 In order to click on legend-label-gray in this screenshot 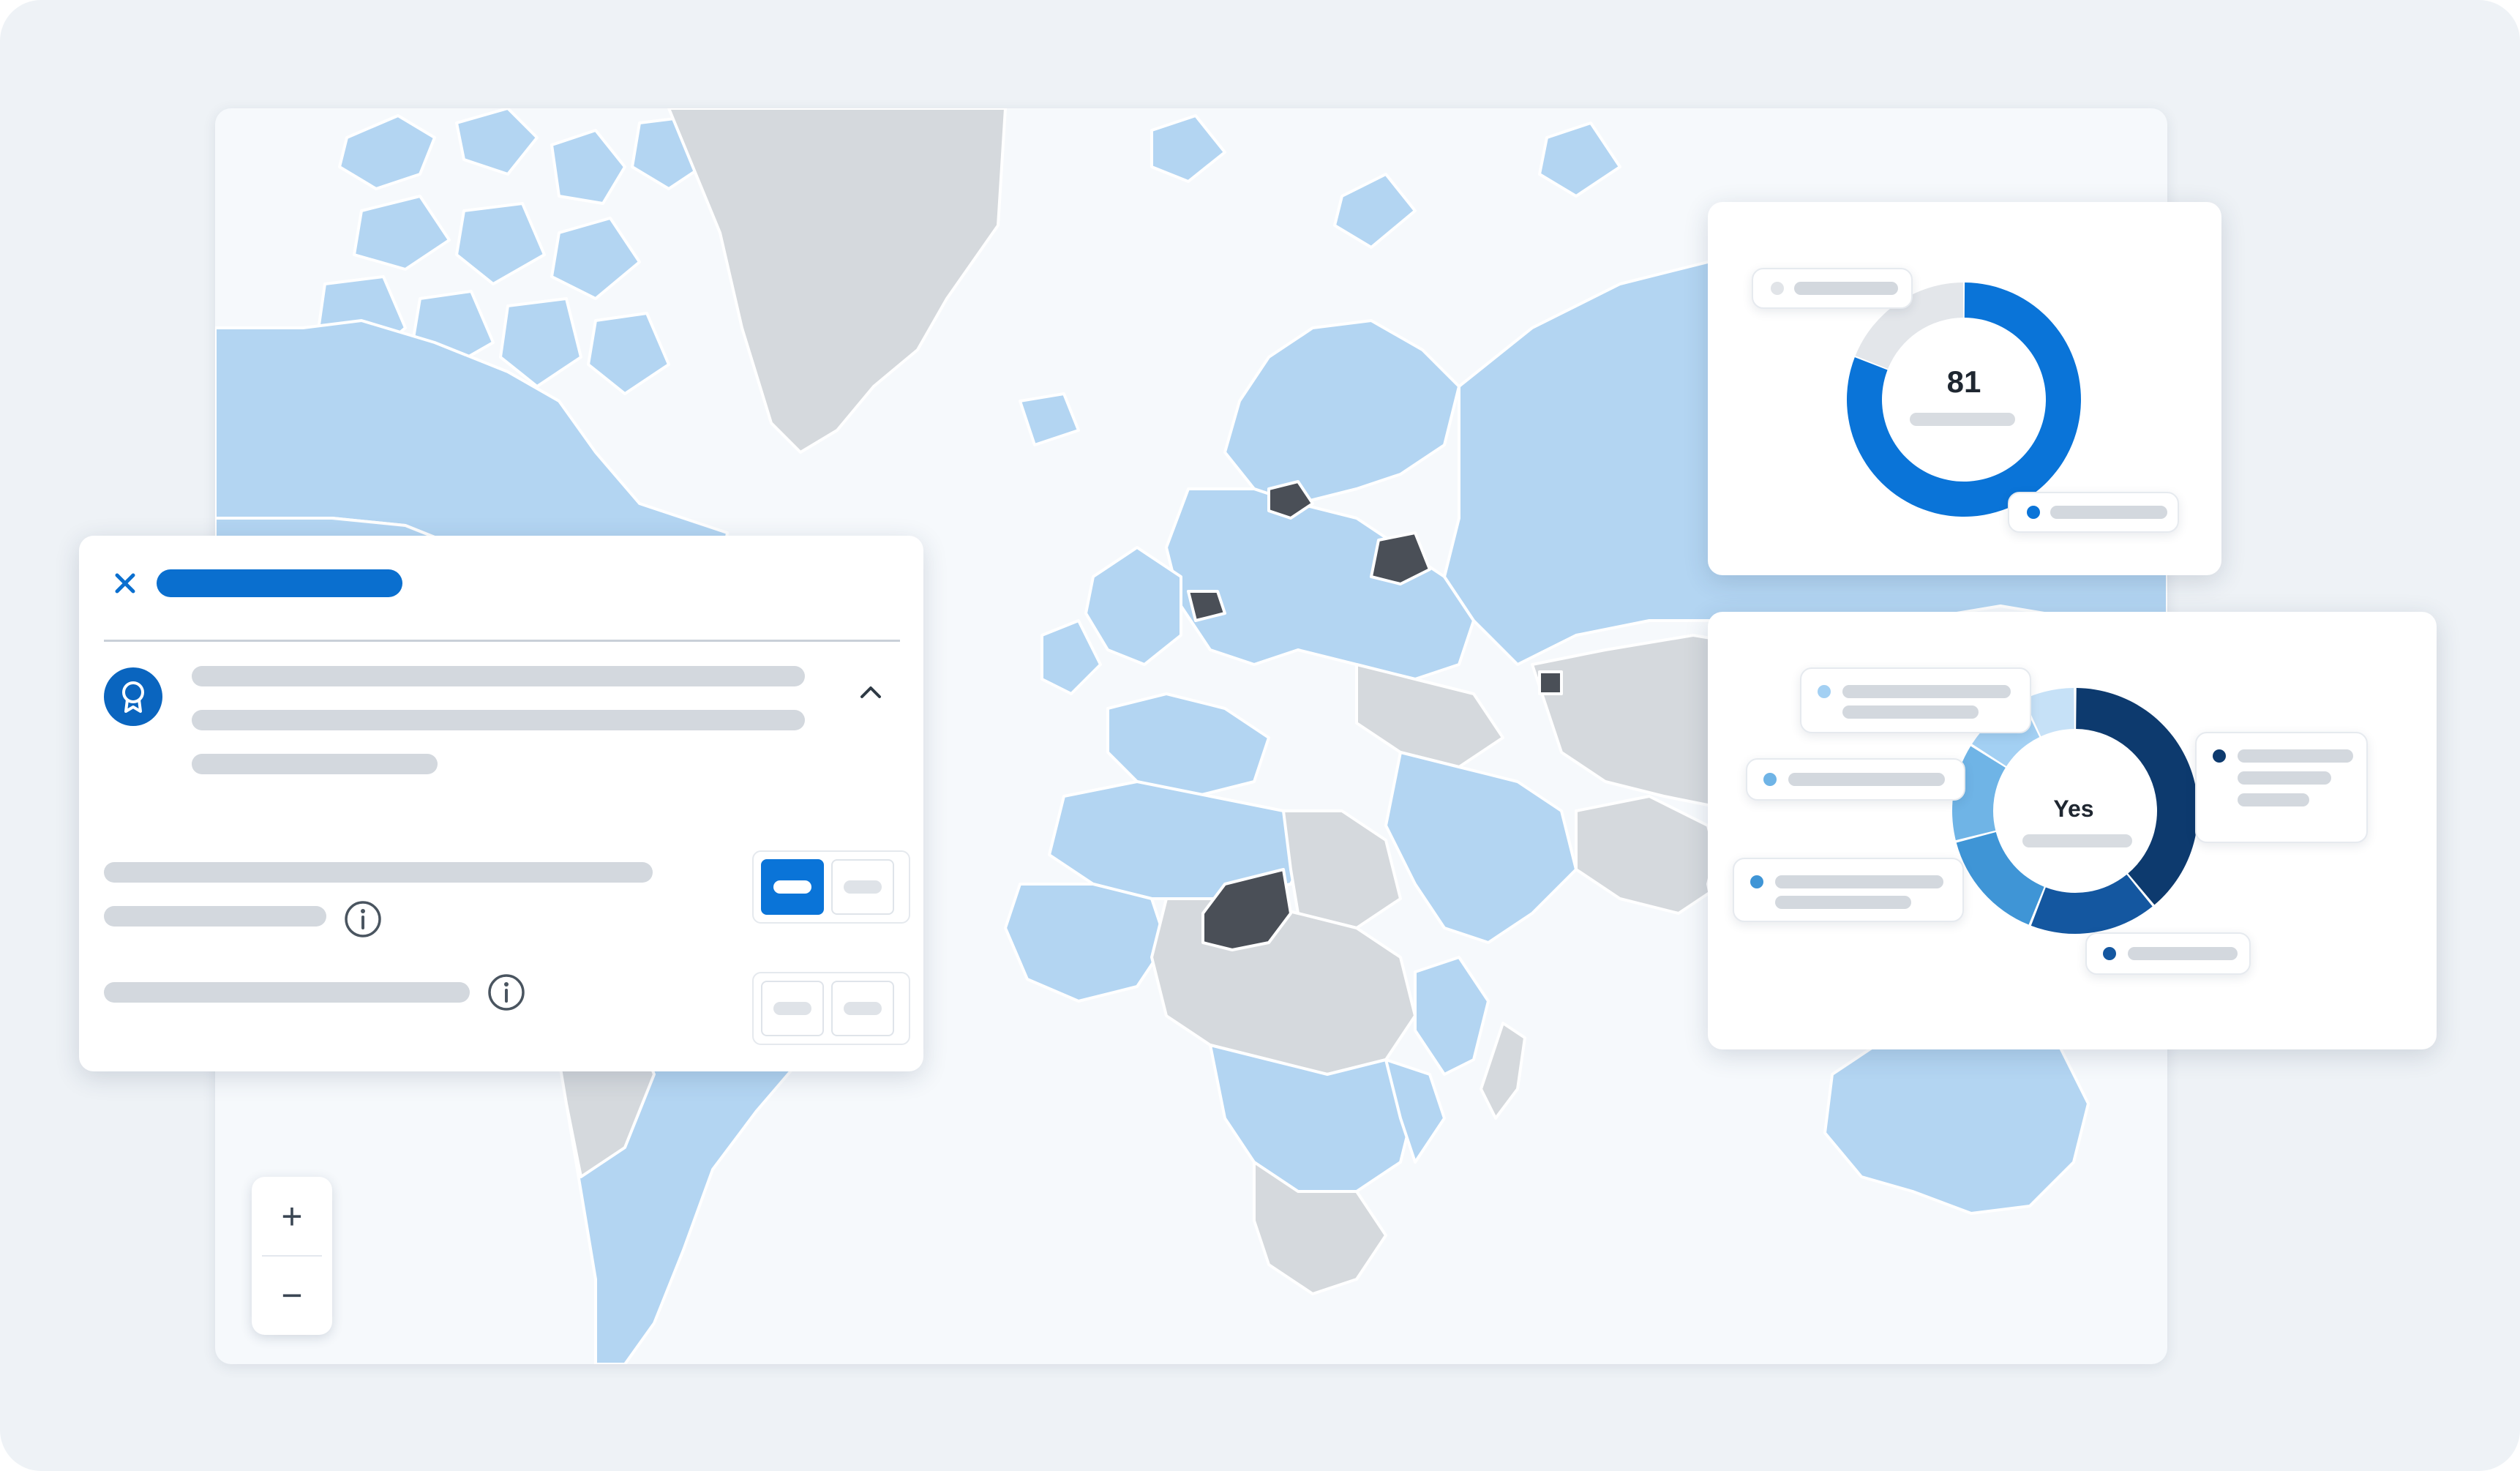, I will do `click(1832, 288)`.